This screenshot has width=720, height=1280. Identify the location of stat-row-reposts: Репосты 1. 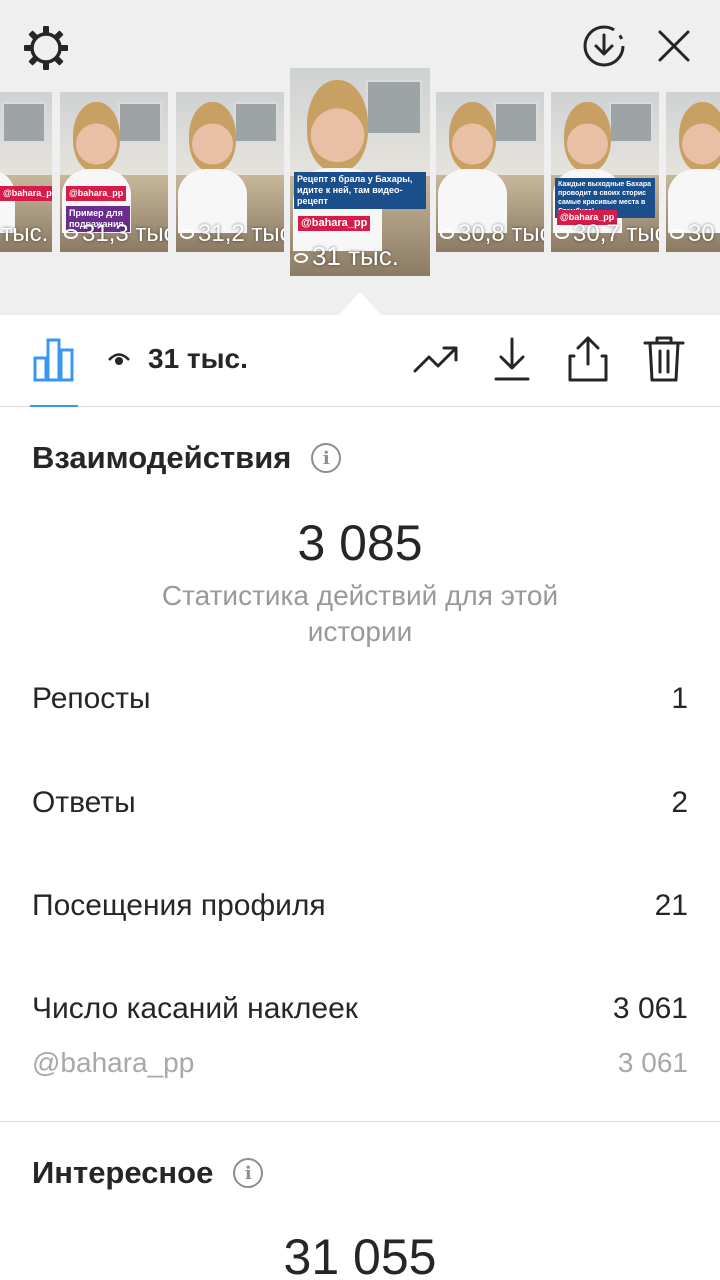
(360, 699).